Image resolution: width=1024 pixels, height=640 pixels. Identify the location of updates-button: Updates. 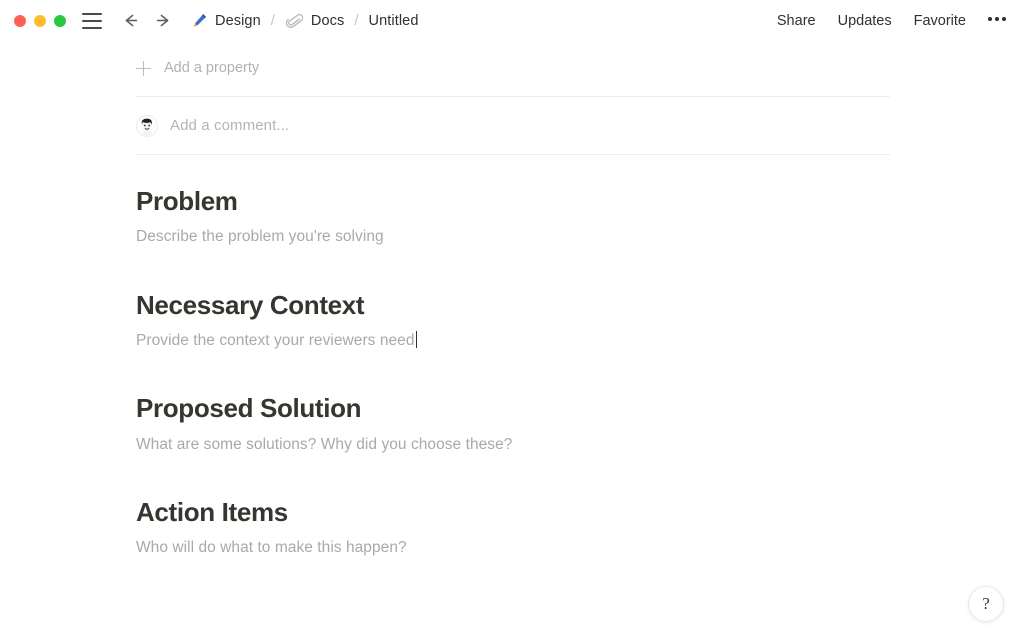
(865, 21).